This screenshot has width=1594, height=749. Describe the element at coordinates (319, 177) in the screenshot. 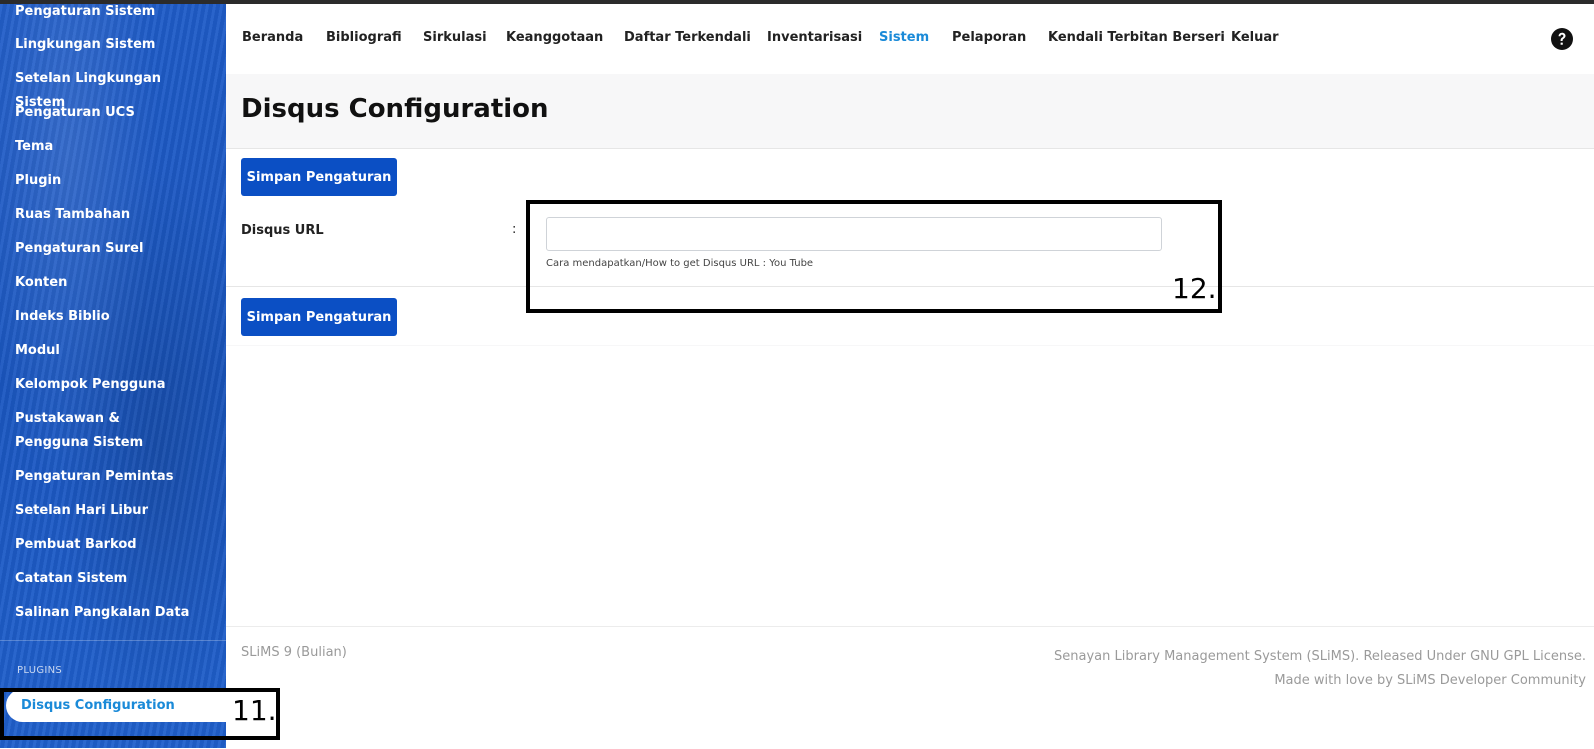

I see `save-button-top: Simpan Pengaturan` at that location.